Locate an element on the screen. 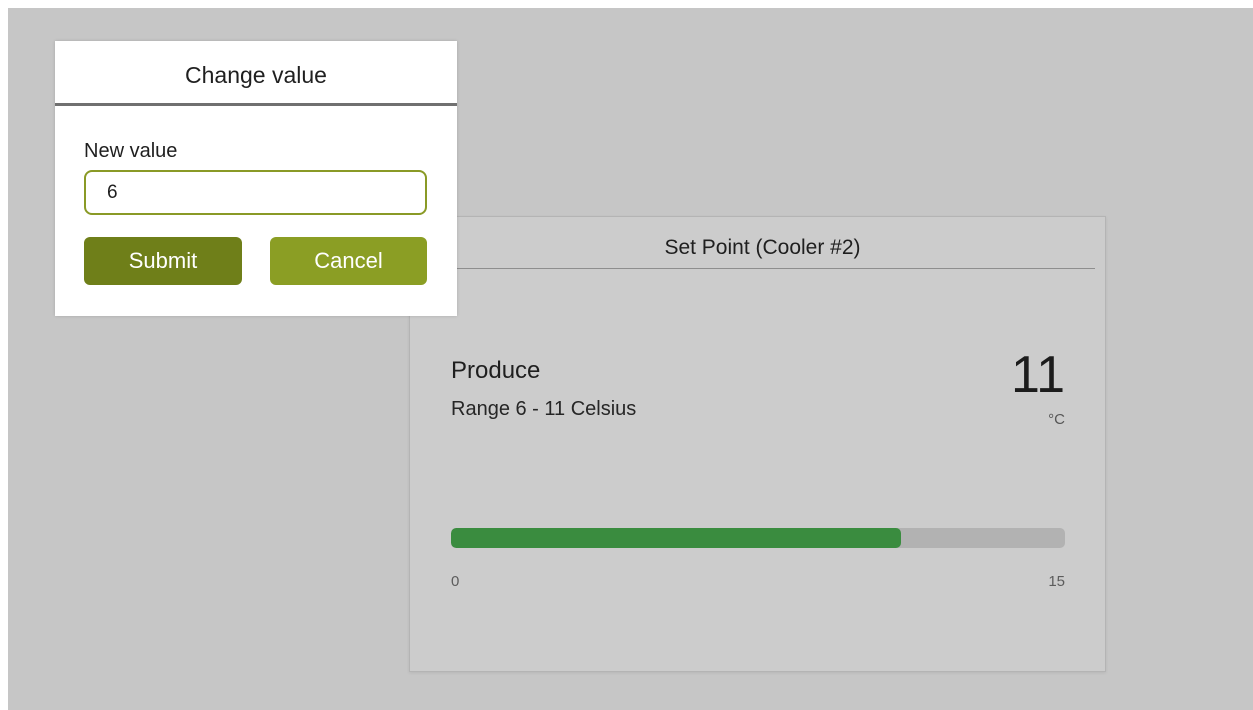 This screenshot has height=710, width=1253. cancel-button: Cancel is located at coordinates (348, 261).